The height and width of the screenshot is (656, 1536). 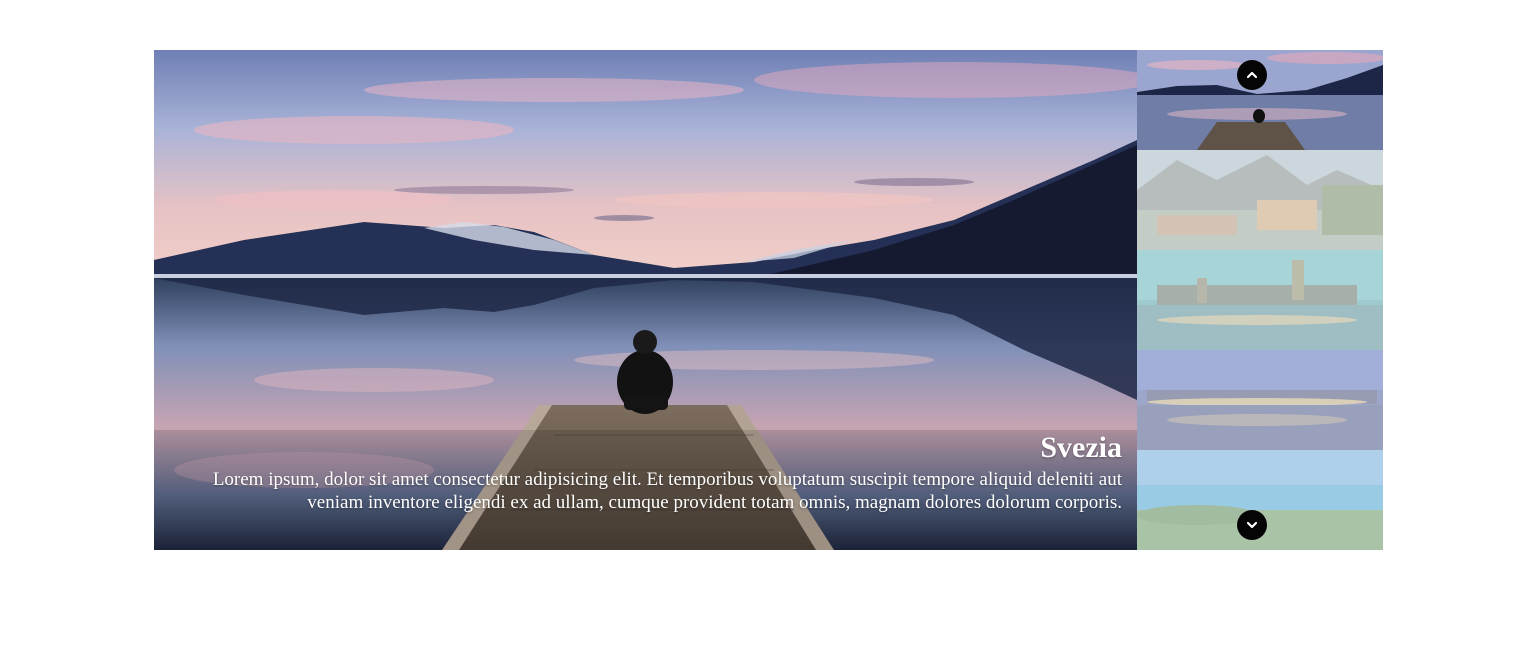 I want to click on scroll-down-button, so click(x=1252, y=525).